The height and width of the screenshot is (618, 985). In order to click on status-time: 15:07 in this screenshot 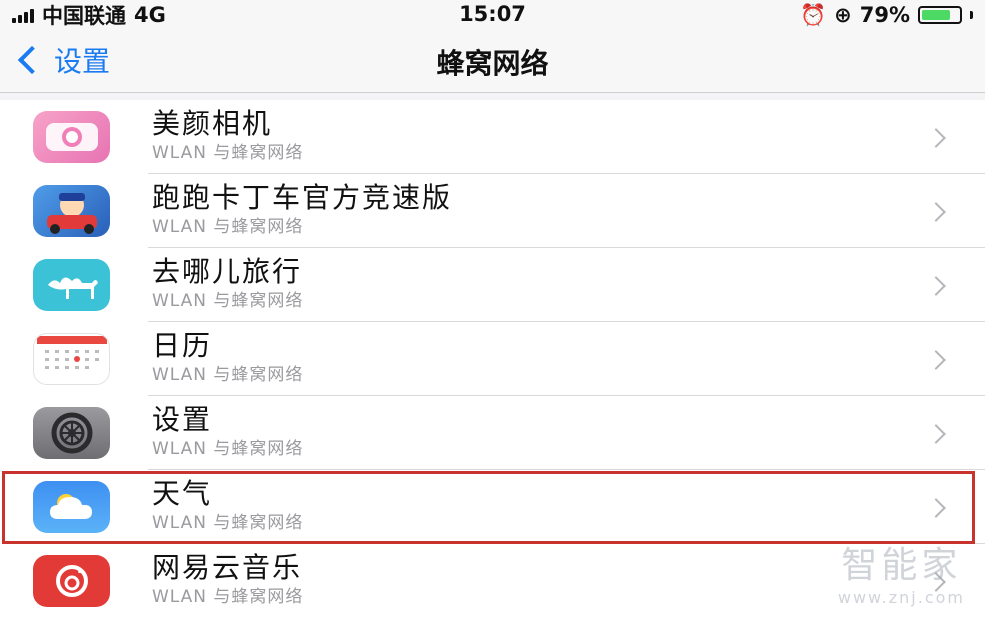, I will do `click(492, 14)`.